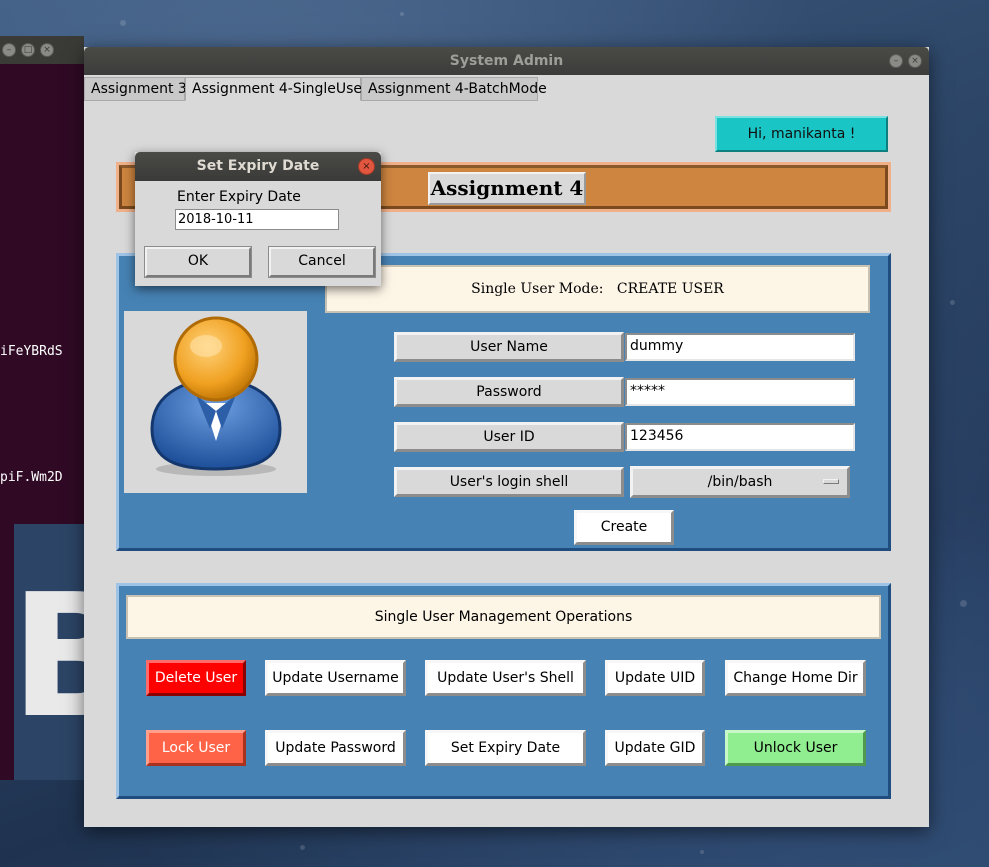 This screenshot has height=867, width=989. Describe the element at coordinates (740, 437) in the screenshot. I see `userid-input: 123456` at that location.